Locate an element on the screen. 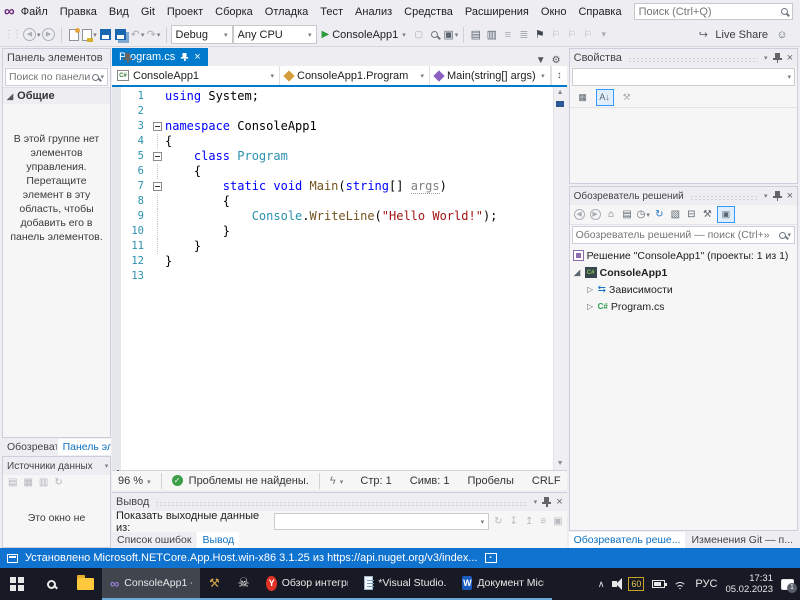  menu-debug: Отладка is located at coordinates (286, 12).